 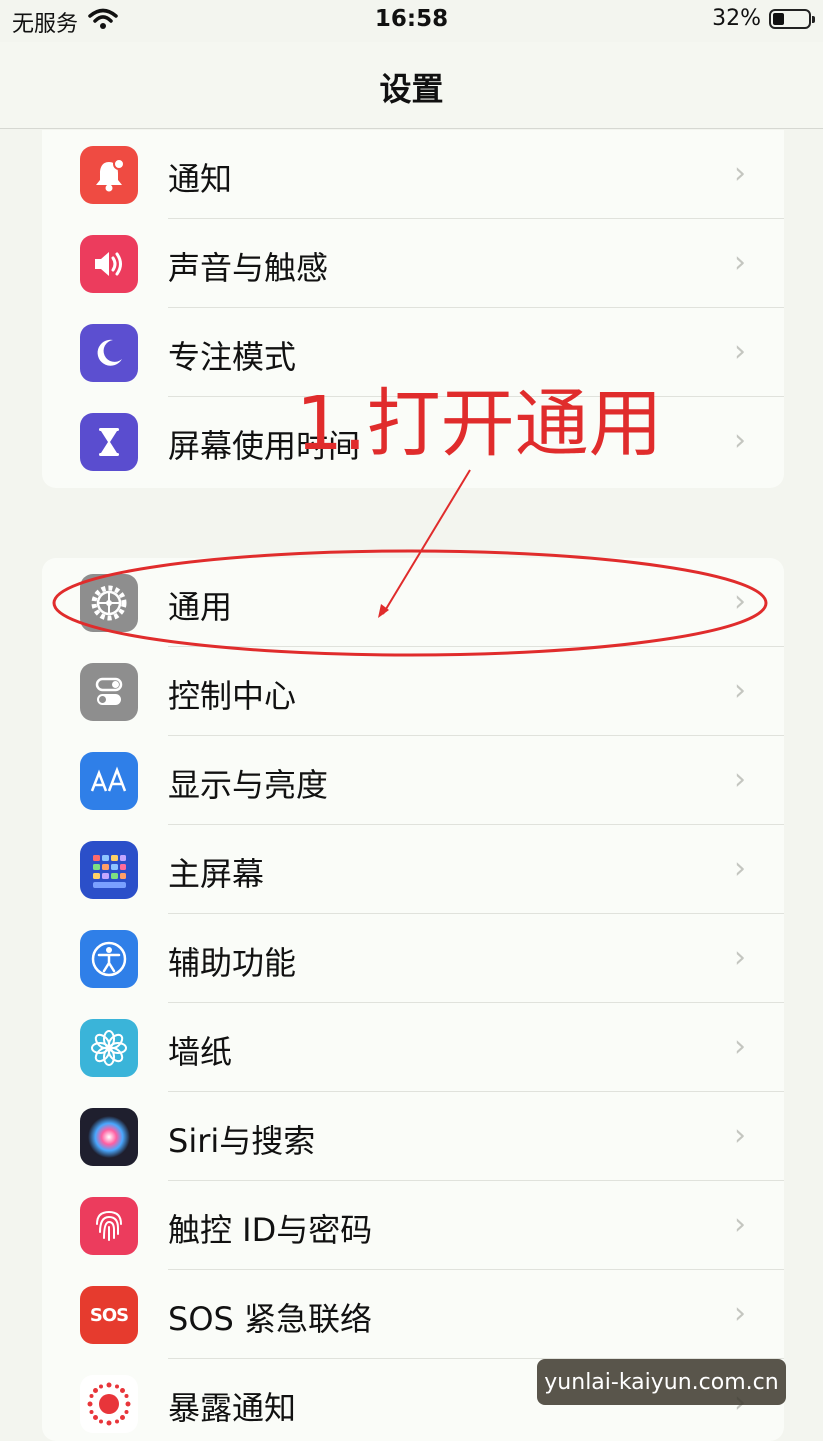 I want to click on status-time: 16:58, so click(x=411, y=19).